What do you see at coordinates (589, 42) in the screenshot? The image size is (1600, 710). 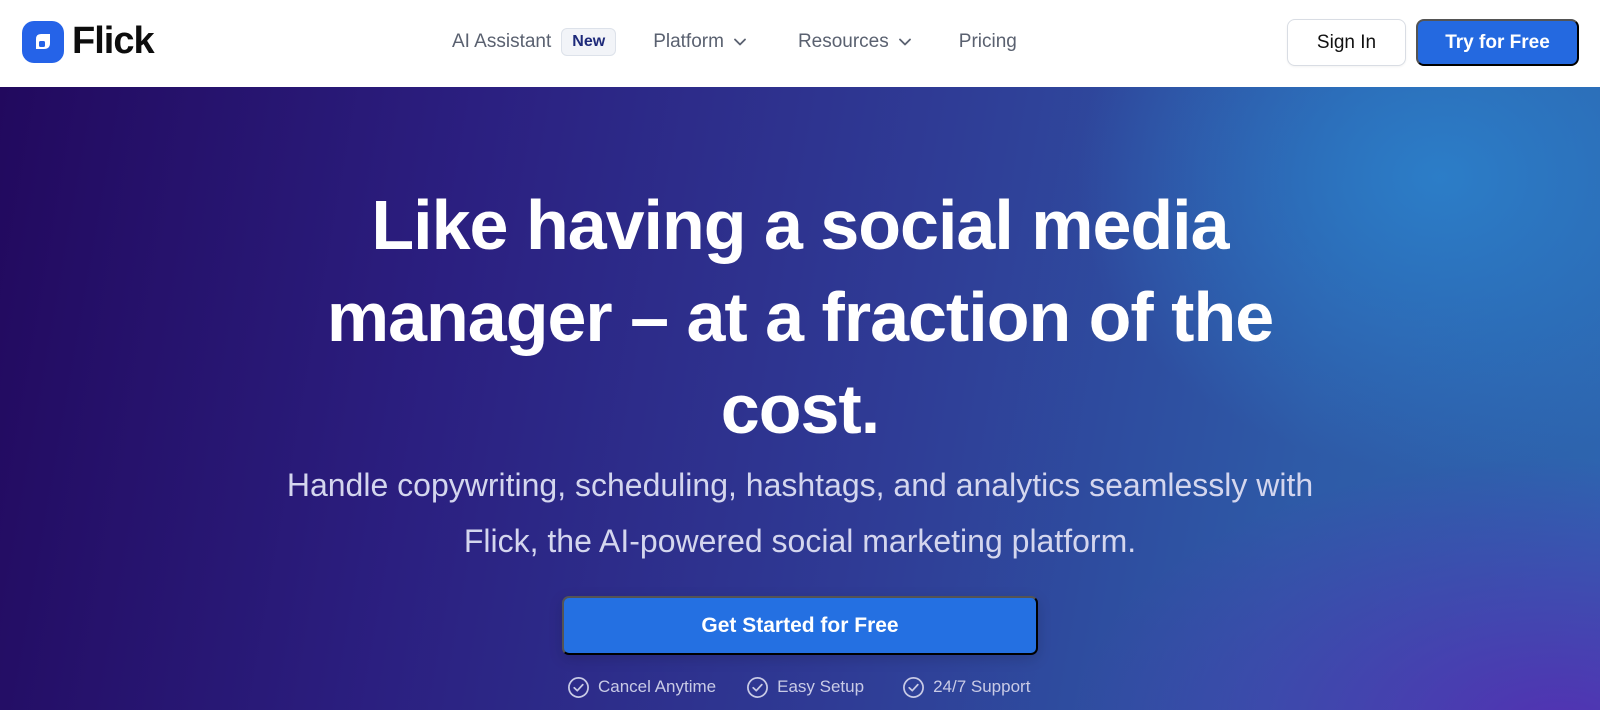 I see `new-badge: New` at bounding box center [589, 42].